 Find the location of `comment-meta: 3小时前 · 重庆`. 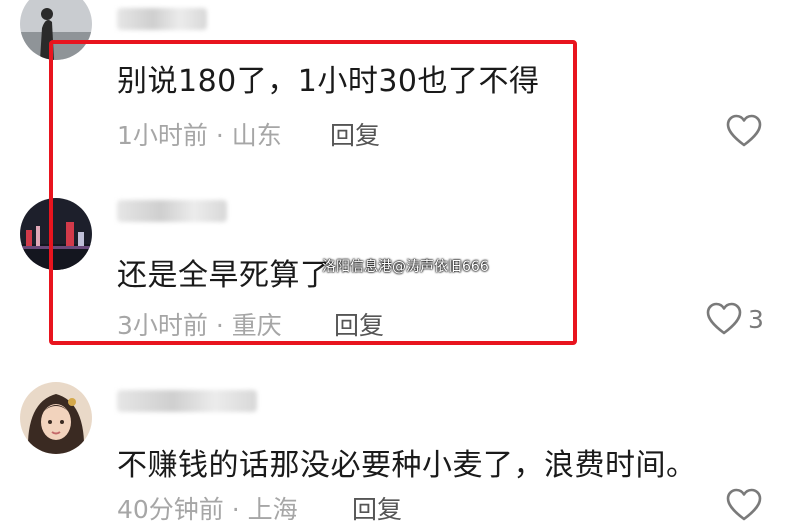

comment-meta: 3小时前 · 重庆 is located at coordinates (199, 324).